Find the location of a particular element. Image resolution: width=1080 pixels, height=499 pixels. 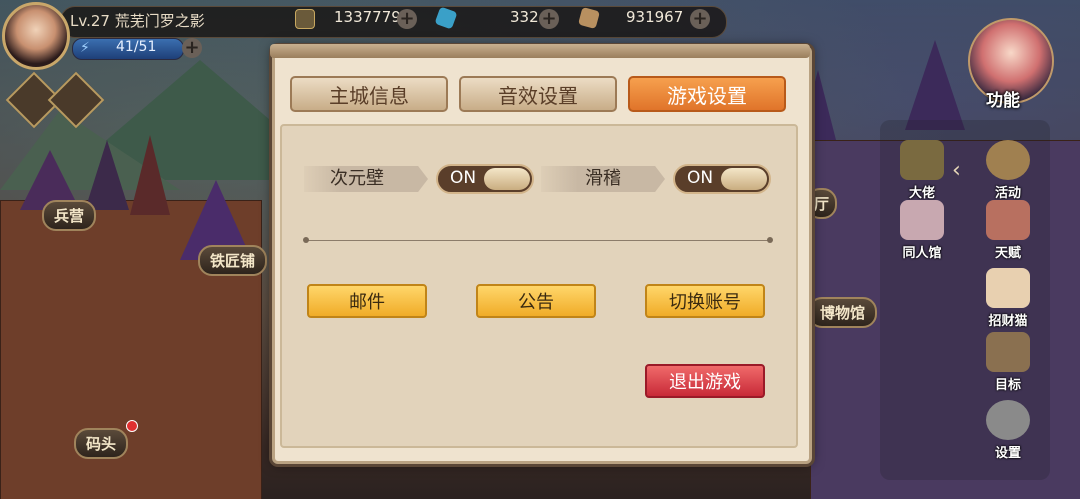

toggle-funny: ON is located at coordinates (722, 179).